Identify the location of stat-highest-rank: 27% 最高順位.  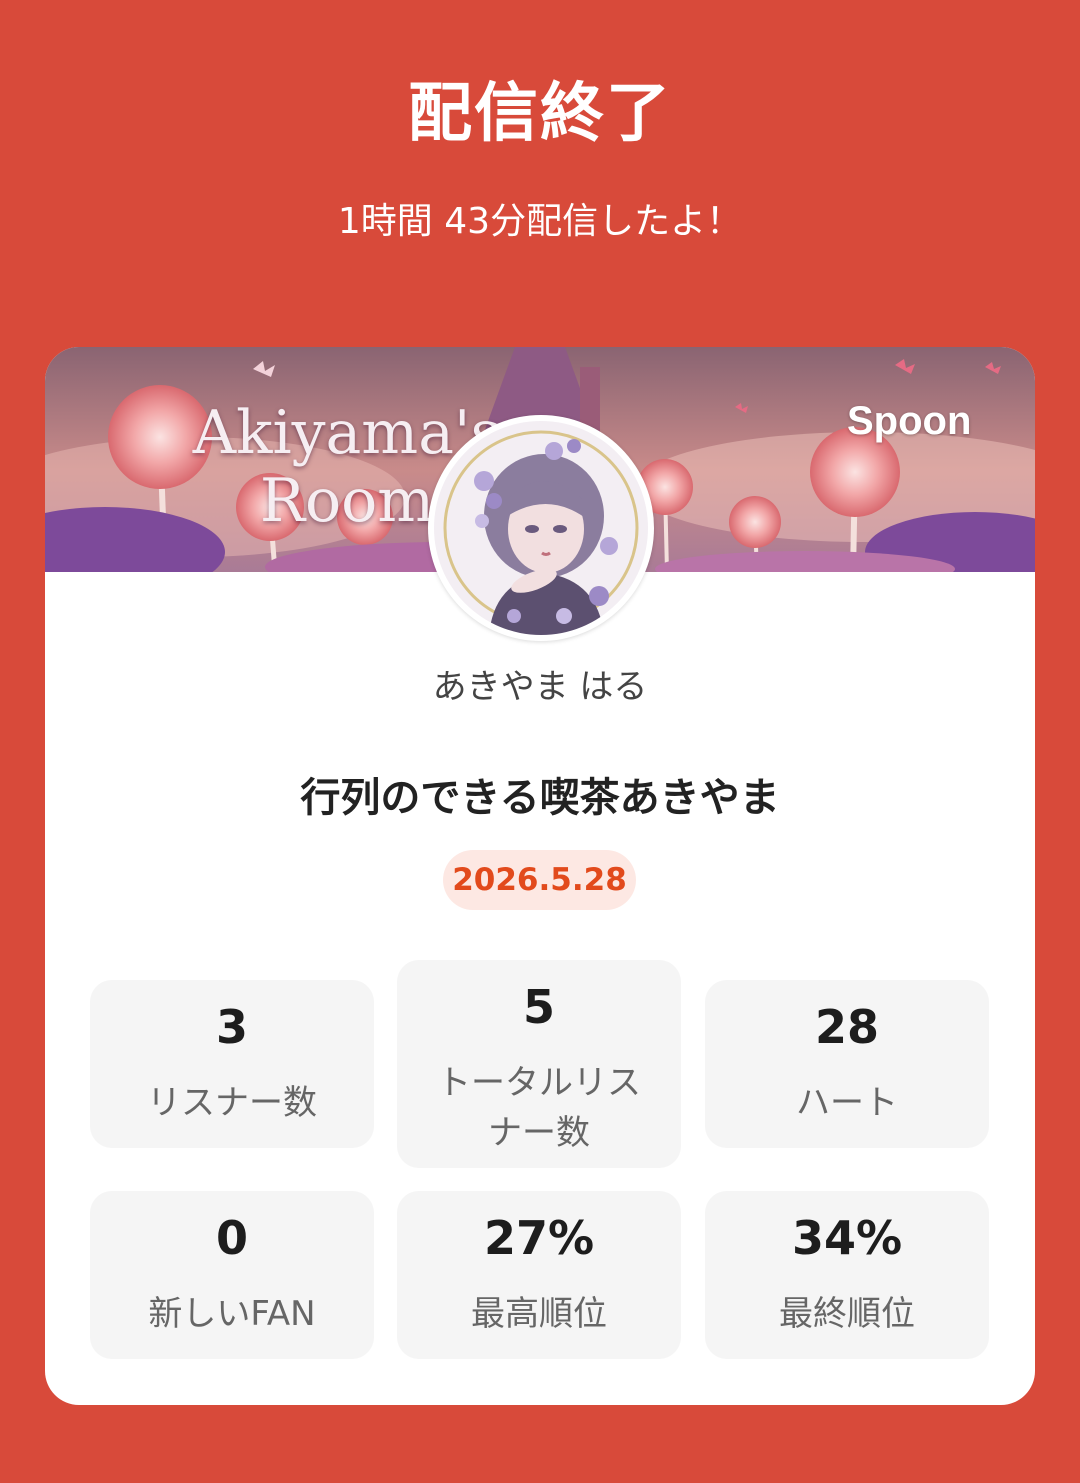
(539, 1275).